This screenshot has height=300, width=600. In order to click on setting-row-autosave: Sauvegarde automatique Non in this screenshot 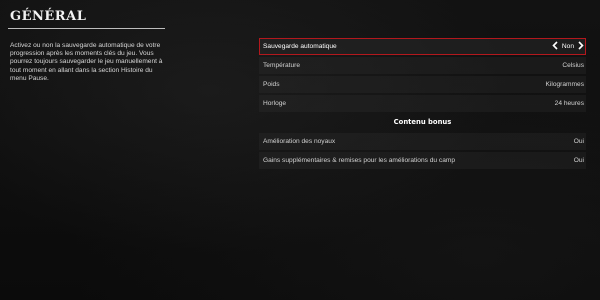, I will do `click(422, 46)`.